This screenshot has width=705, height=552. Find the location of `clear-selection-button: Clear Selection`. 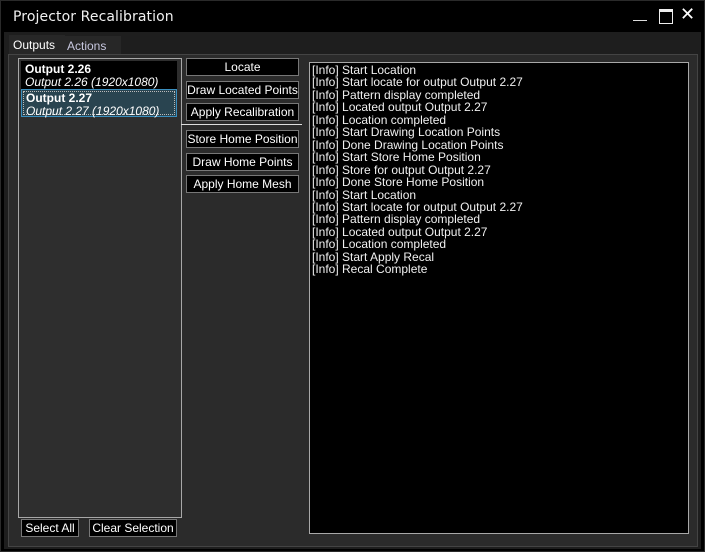

clear-selection-button: Clear Selection is located at coordinates (133, 528).